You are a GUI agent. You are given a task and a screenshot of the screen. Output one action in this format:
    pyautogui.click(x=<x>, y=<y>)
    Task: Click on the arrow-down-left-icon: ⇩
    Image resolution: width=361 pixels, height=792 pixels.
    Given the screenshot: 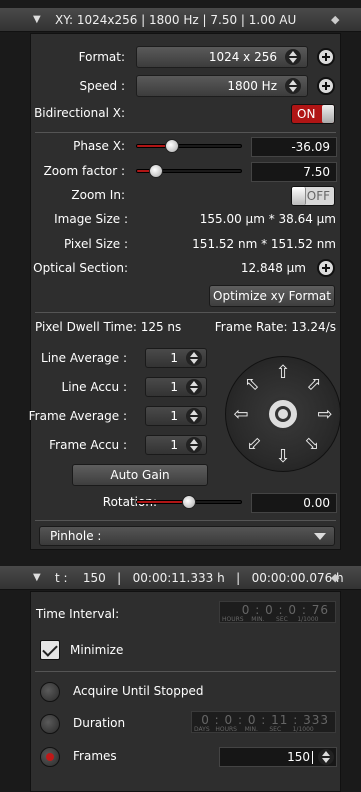 What is the action you would take?
    pyautogui.click(x=253, y=445)
    